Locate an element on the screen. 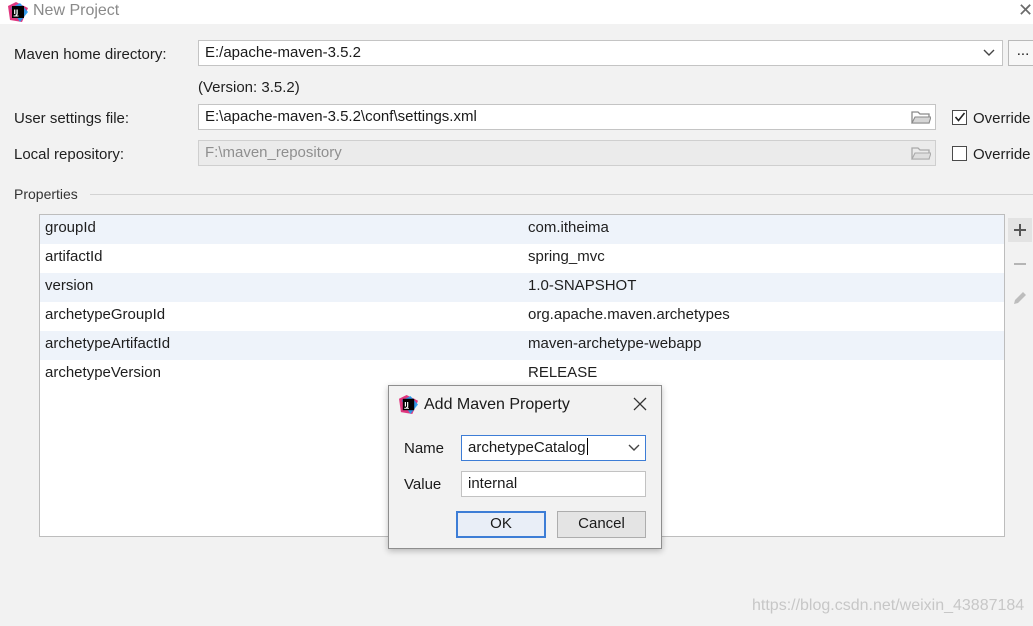  value-label: Value is located at coordinates (423, 484).